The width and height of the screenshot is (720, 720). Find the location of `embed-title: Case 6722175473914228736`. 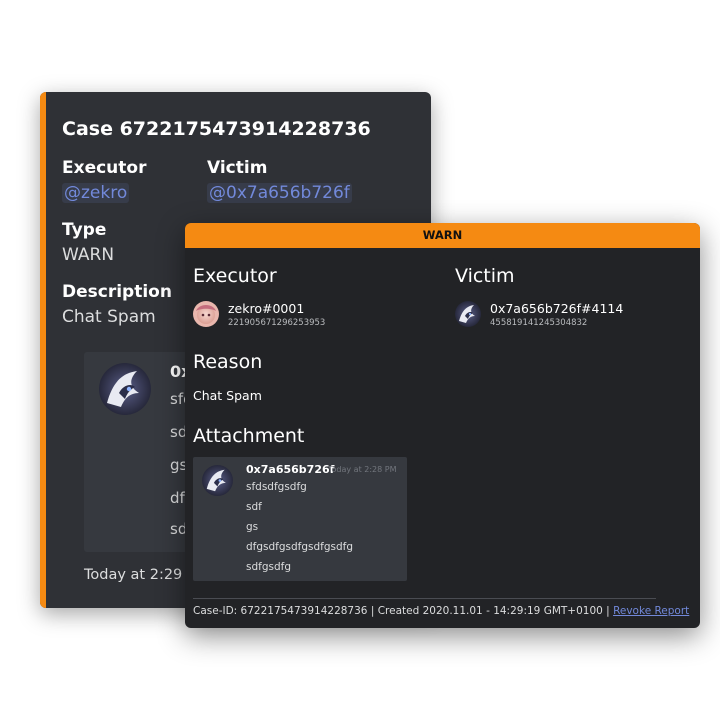

embed-title: Case 6722175473914228736 is located at coordinates (216, 129).